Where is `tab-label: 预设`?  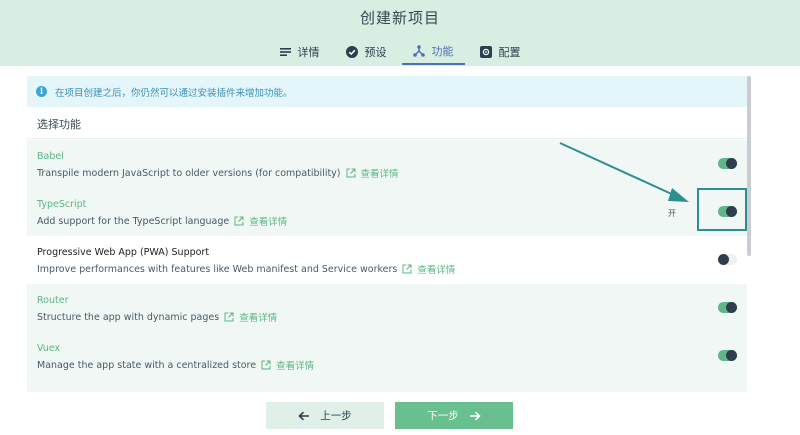
tab-label: 预设 is located at coordinates (375, 52).